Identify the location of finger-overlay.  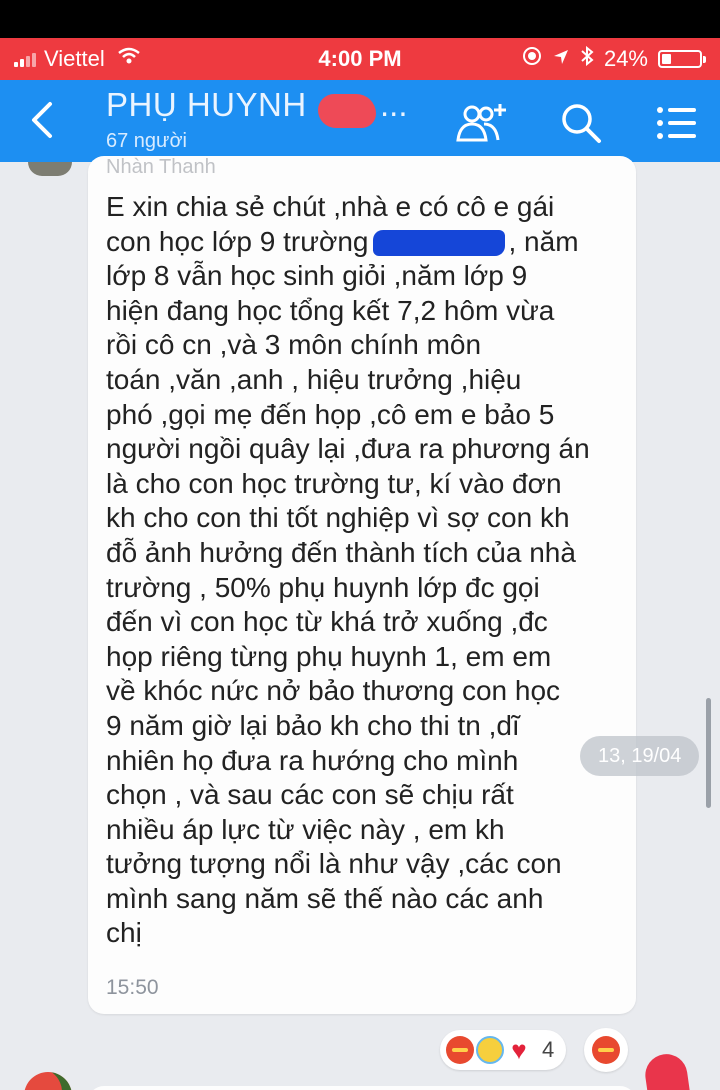
(669, 1070).